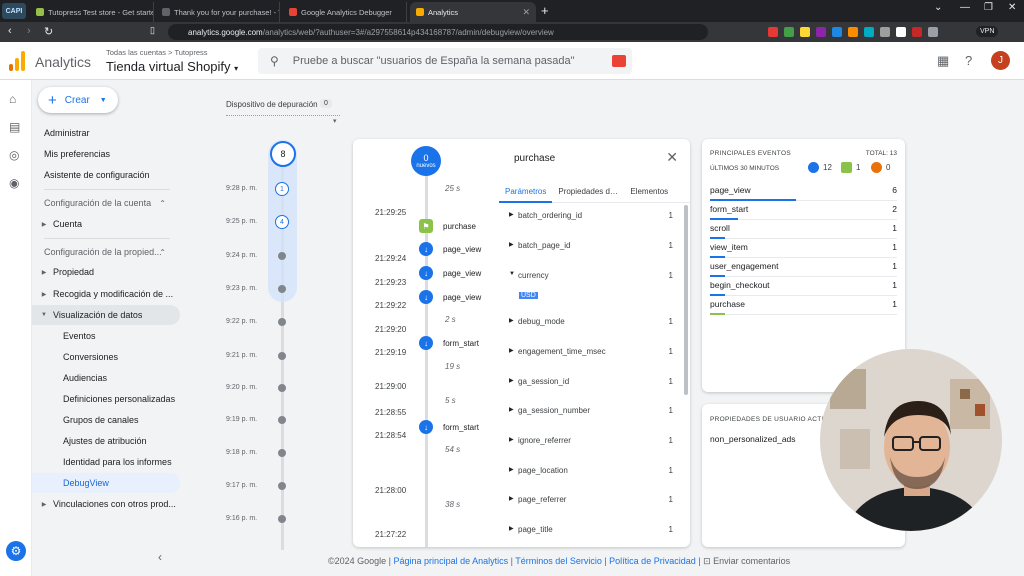 Image resolution: width=1024 pixels, height=576 pixels. What do you see at coordinates (938, 7) in the screenshot?
I see `window-menu-icon: ⌄` at bounding box center [938, 7].